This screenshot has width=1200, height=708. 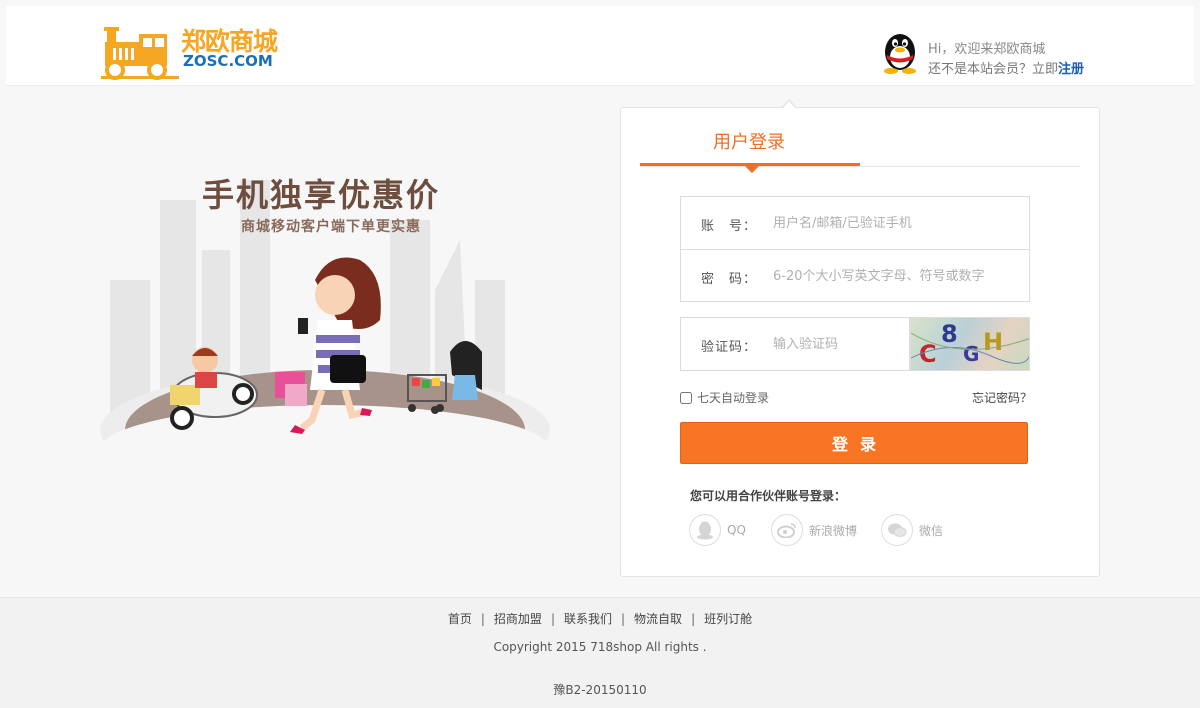 I want to click on register-link: 注册, so click(x=1071, y=69).